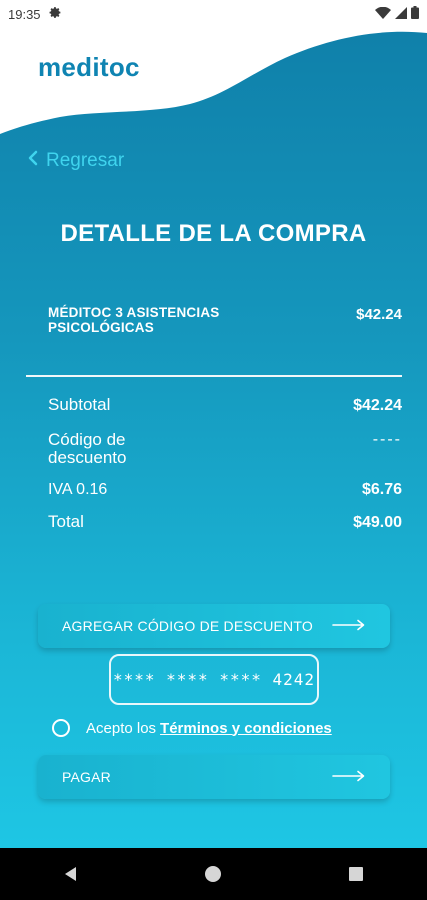 This screenshot has width=427, height=900. Describe the element at coordinates (85, 160) in the screenshot. I see `back-label: Regresar` at that location.